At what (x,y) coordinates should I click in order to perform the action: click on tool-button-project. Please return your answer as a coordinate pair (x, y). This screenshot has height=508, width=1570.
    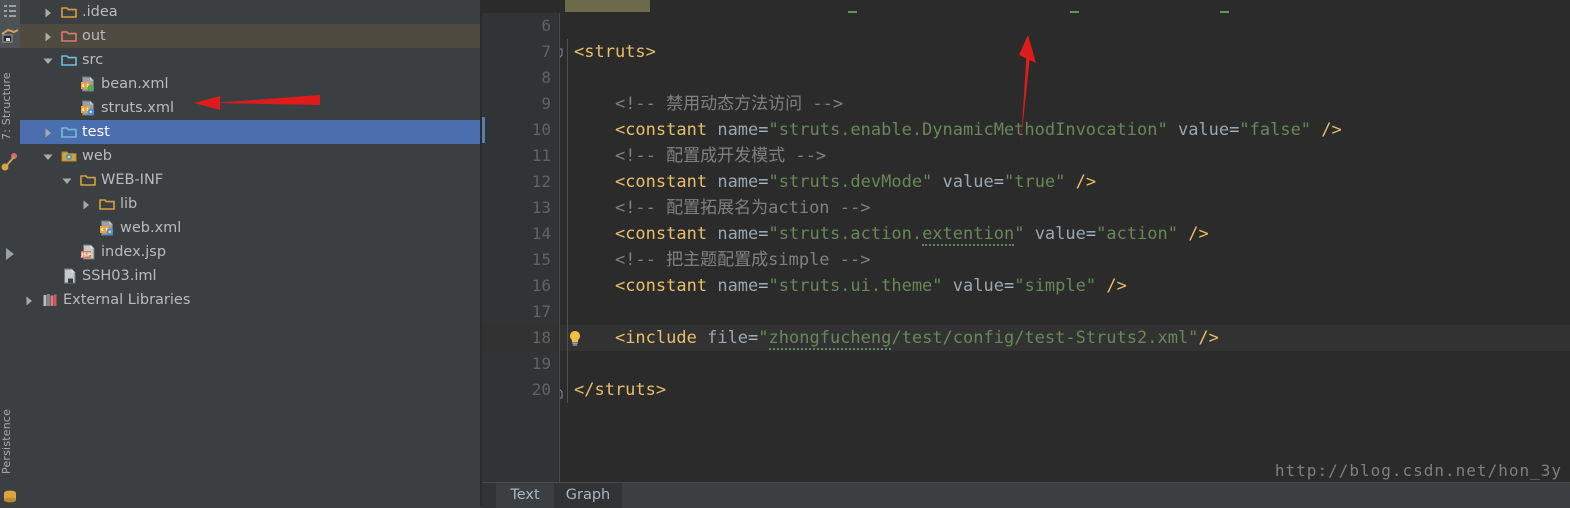
    Looking at the image, I should click on (10, 11).